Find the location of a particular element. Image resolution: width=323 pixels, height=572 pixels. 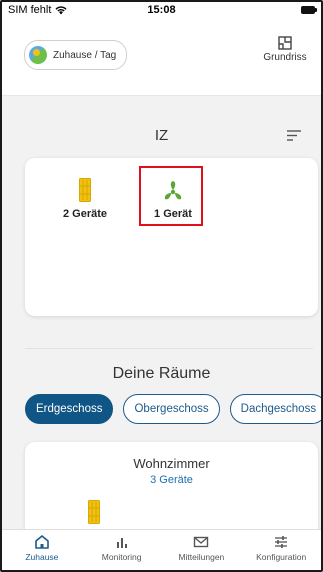

nav-konfiguration: Konfiguration is located at coordinates (281, 550).